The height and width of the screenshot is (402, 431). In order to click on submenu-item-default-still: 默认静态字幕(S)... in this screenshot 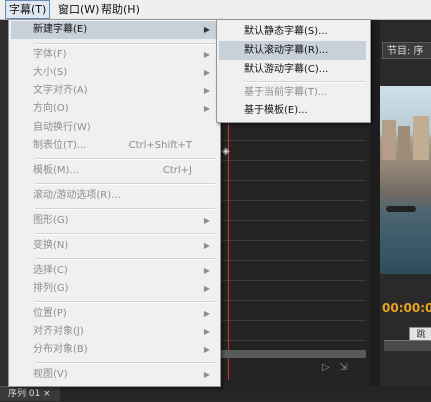, I will do `click(292, 31)`.